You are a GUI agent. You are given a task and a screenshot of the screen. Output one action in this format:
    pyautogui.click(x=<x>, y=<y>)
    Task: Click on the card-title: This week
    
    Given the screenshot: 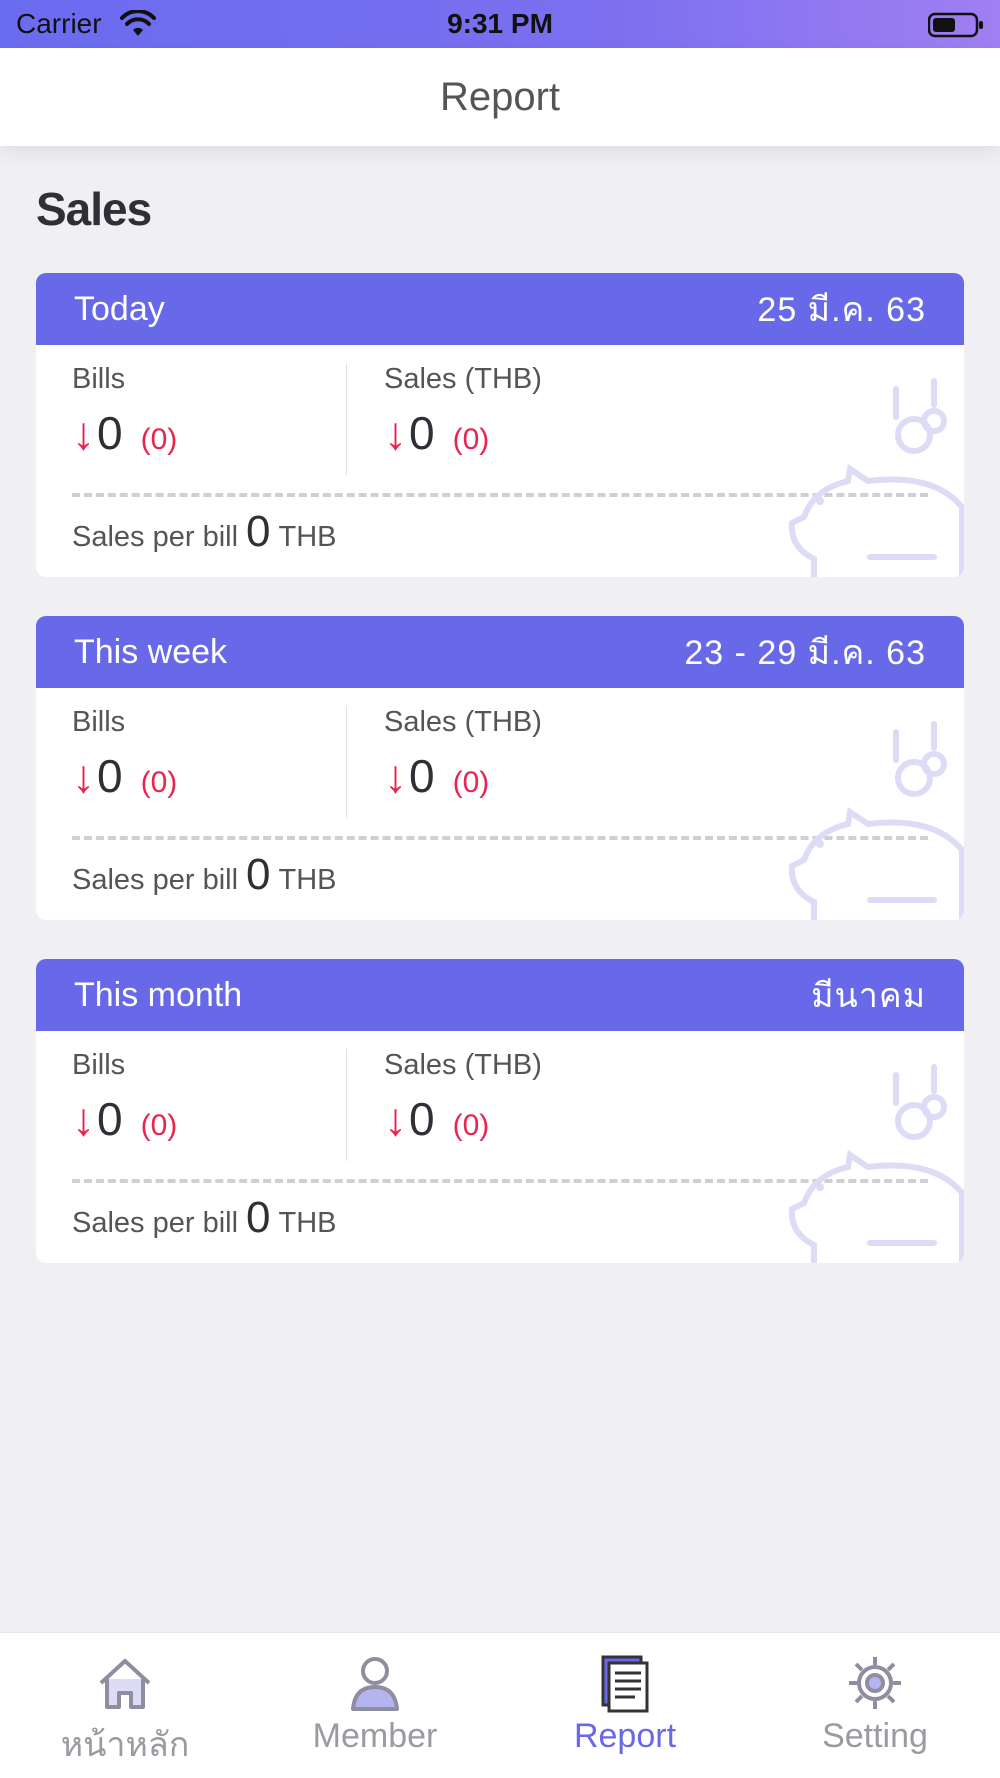 What is the action you would take?
    pyautogui.click(x=151, y=651)
    